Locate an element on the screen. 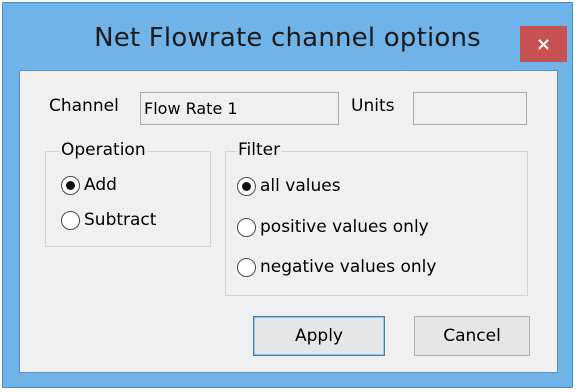 The height and width of the screenshot is (392, 579). radio-label: Add is located at coordinates (100, 185).